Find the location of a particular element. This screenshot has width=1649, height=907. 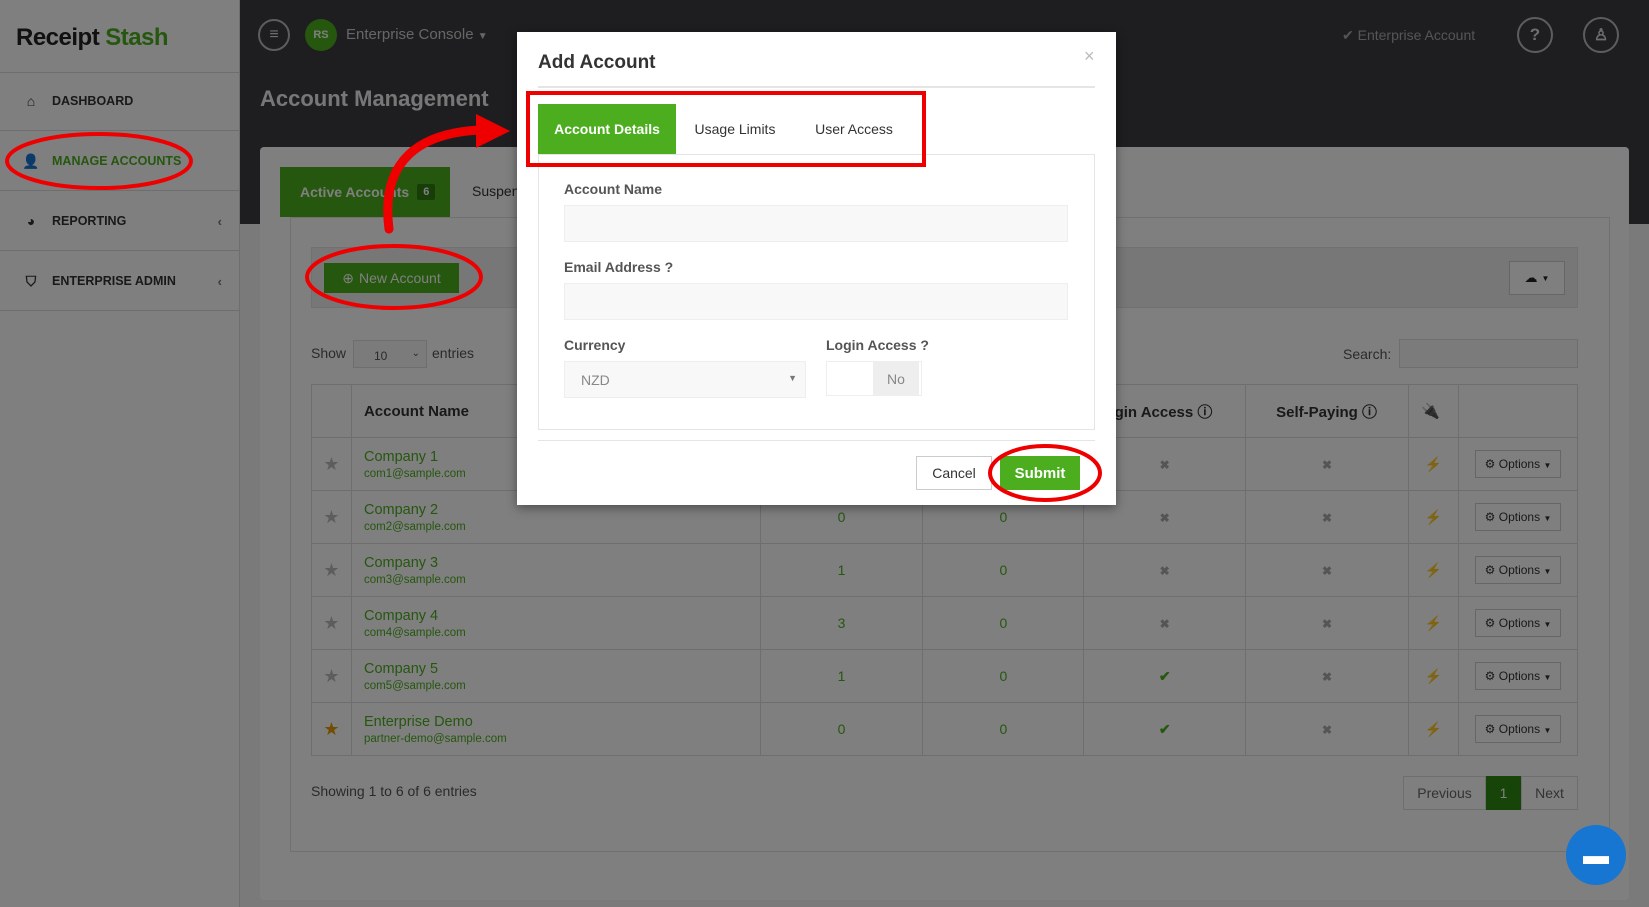

email-label: Email Address ? is located at coordinates (618, 267).